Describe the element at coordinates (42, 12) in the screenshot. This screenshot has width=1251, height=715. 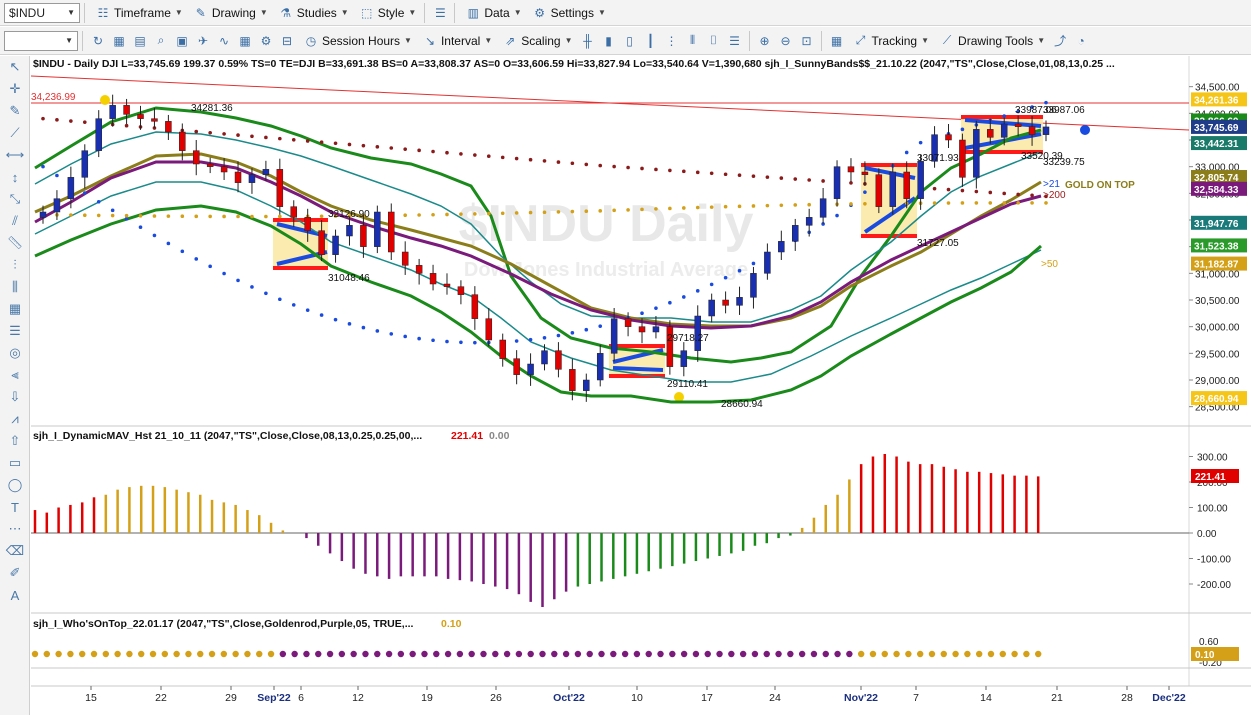
I see `symbol-combo: $INDU ▼` at that location.